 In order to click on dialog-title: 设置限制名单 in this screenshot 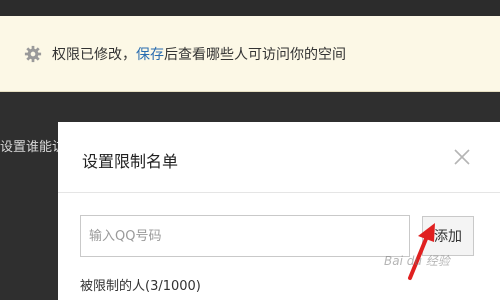, I will do `click(130, 161)`.